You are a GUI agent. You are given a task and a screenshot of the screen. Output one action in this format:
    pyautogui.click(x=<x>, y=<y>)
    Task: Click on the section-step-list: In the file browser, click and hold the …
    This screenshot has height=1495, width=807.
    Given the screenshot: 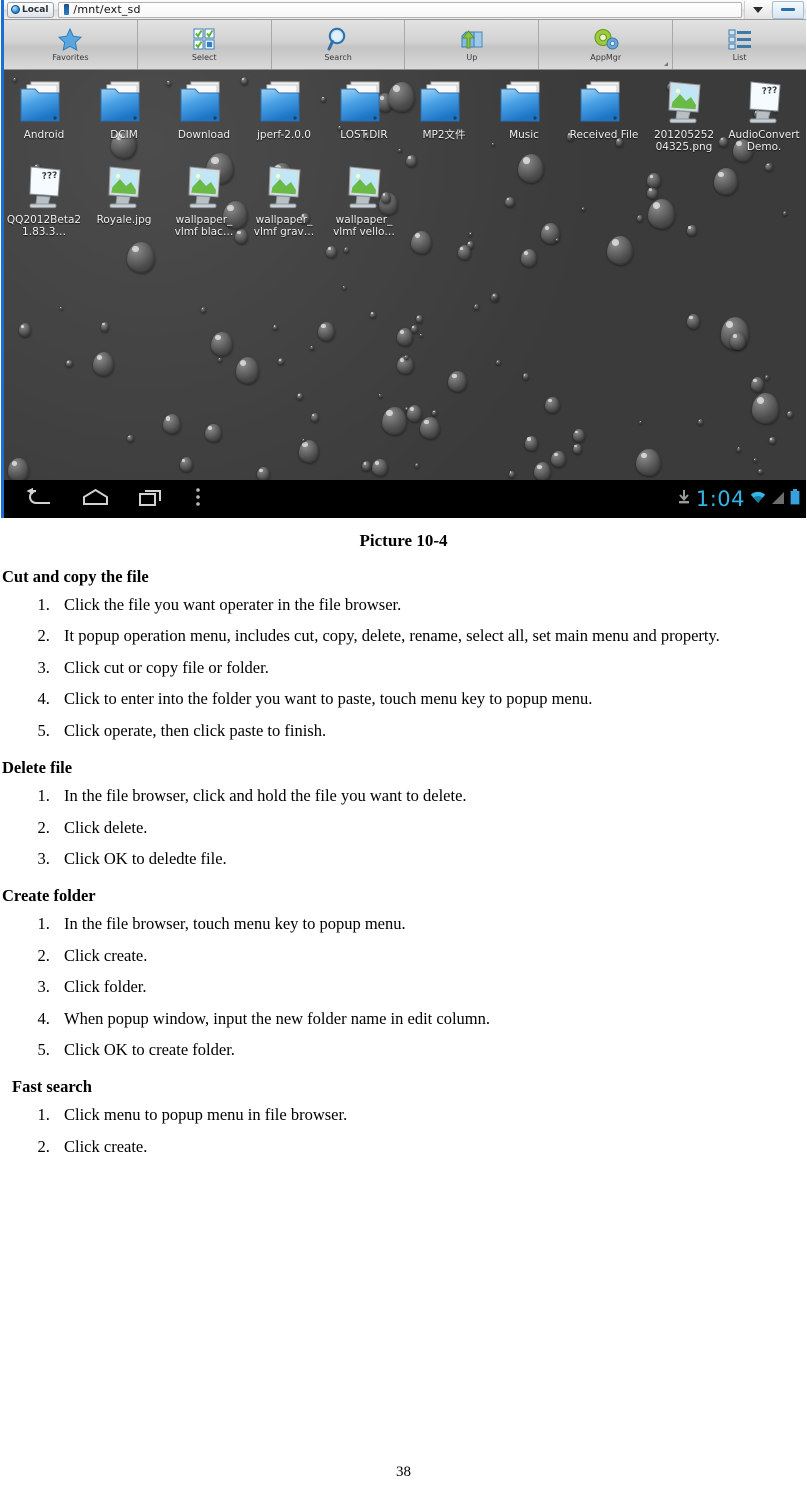 What is the action you would take?
    pyautogui.click(x=393, y=827)
    